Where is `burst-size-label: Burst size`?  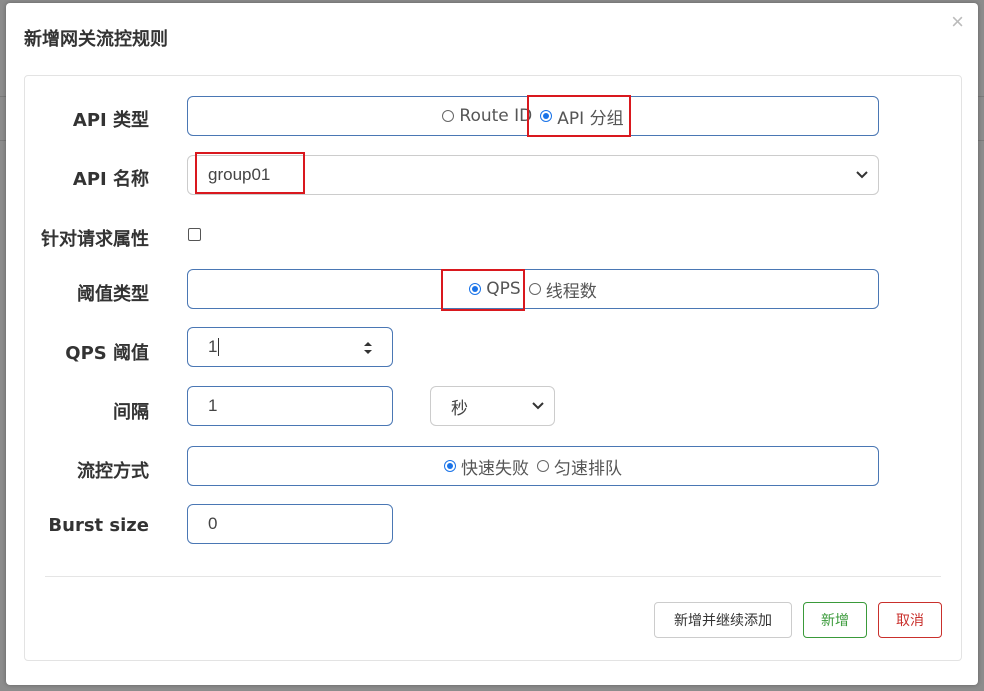 burst-size-label: Burst size is located at coordinates (98, 525).